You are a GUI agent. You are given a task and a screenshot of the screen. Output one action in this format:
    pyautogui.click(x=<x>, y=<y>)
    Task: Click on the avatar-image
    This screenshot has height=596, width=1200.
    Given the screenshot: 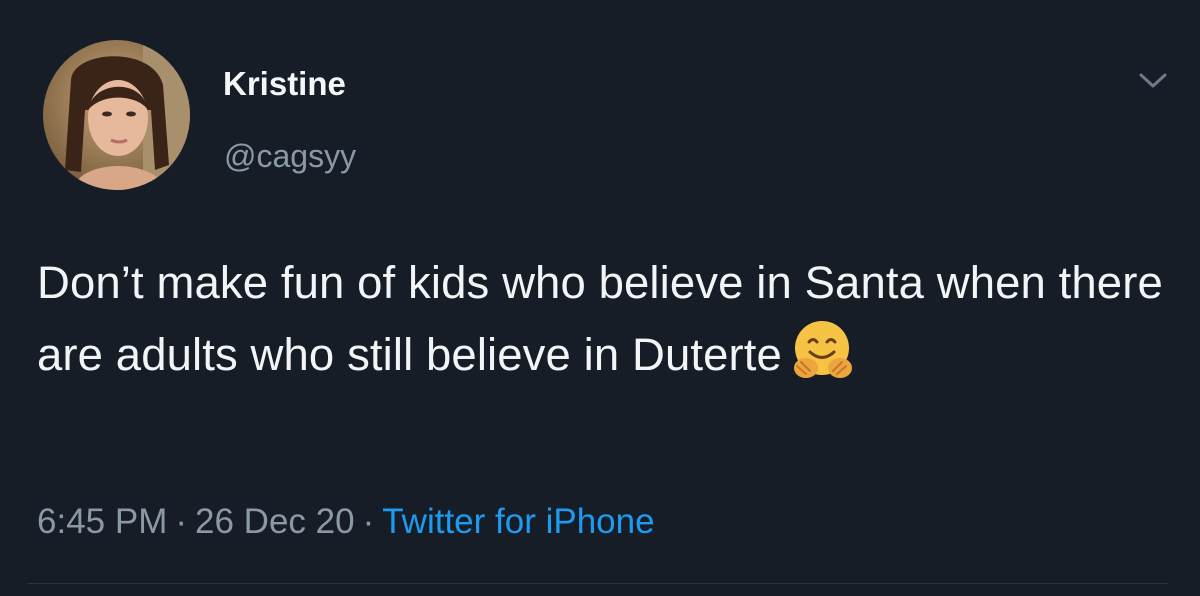 What is the action you would take?
    pyautogui.click(x=116, y=115)
    